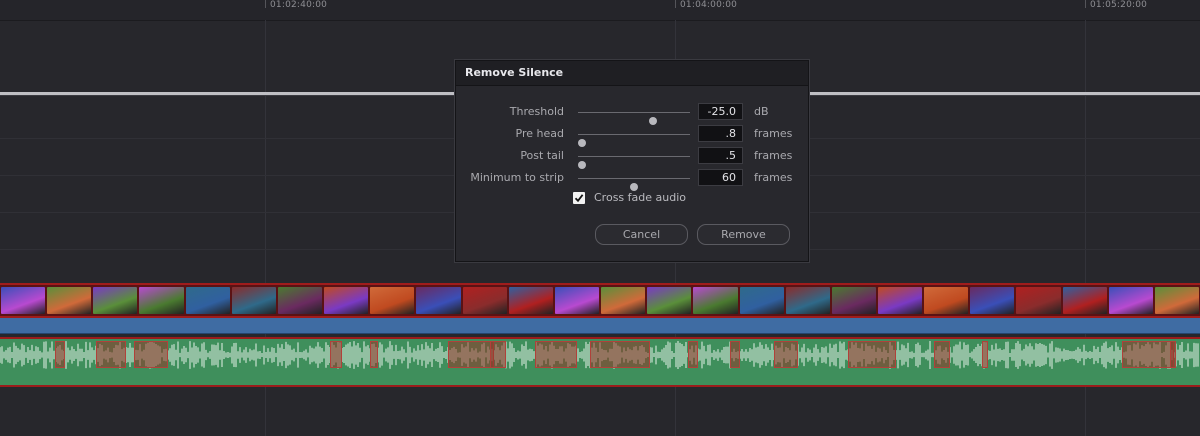  I want to click on cross-fade-label: Cross fade audio, so click(640, 197).